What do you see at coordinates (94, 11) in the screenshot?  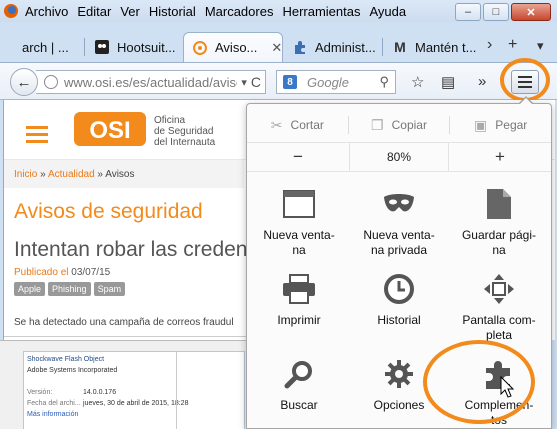 I see `menu-editar: Editar` at bounding box center [94, 11].